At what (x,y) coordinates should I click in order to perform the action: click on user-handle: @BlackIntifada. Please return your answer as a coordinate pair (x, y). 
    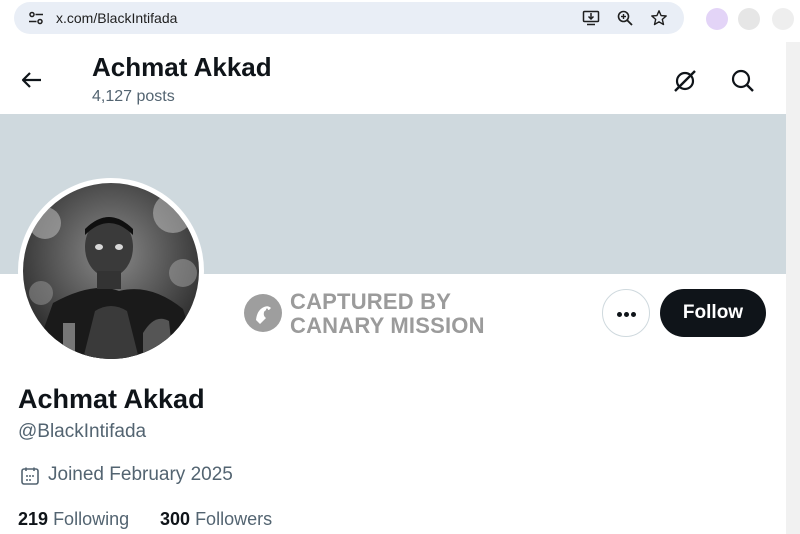
    Looking at the image, I should click on (82, 431).